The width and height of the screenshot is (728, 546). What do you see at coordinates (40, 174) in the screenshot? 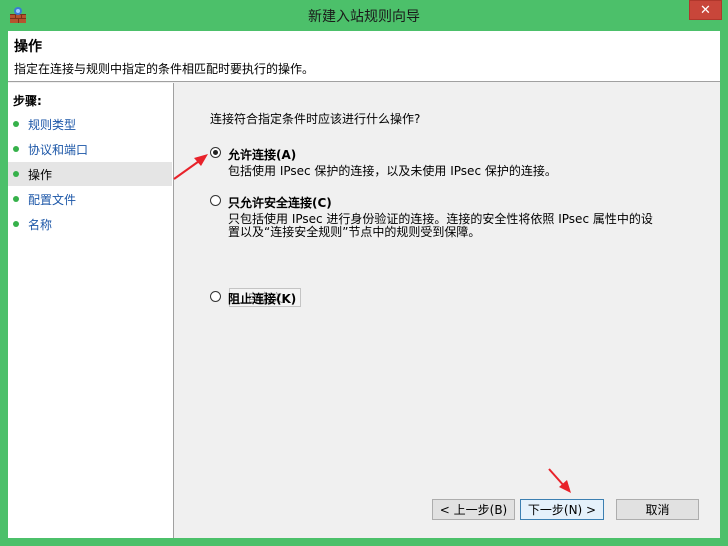
I see `step-label: 操作` at bounding box center [40, 174].